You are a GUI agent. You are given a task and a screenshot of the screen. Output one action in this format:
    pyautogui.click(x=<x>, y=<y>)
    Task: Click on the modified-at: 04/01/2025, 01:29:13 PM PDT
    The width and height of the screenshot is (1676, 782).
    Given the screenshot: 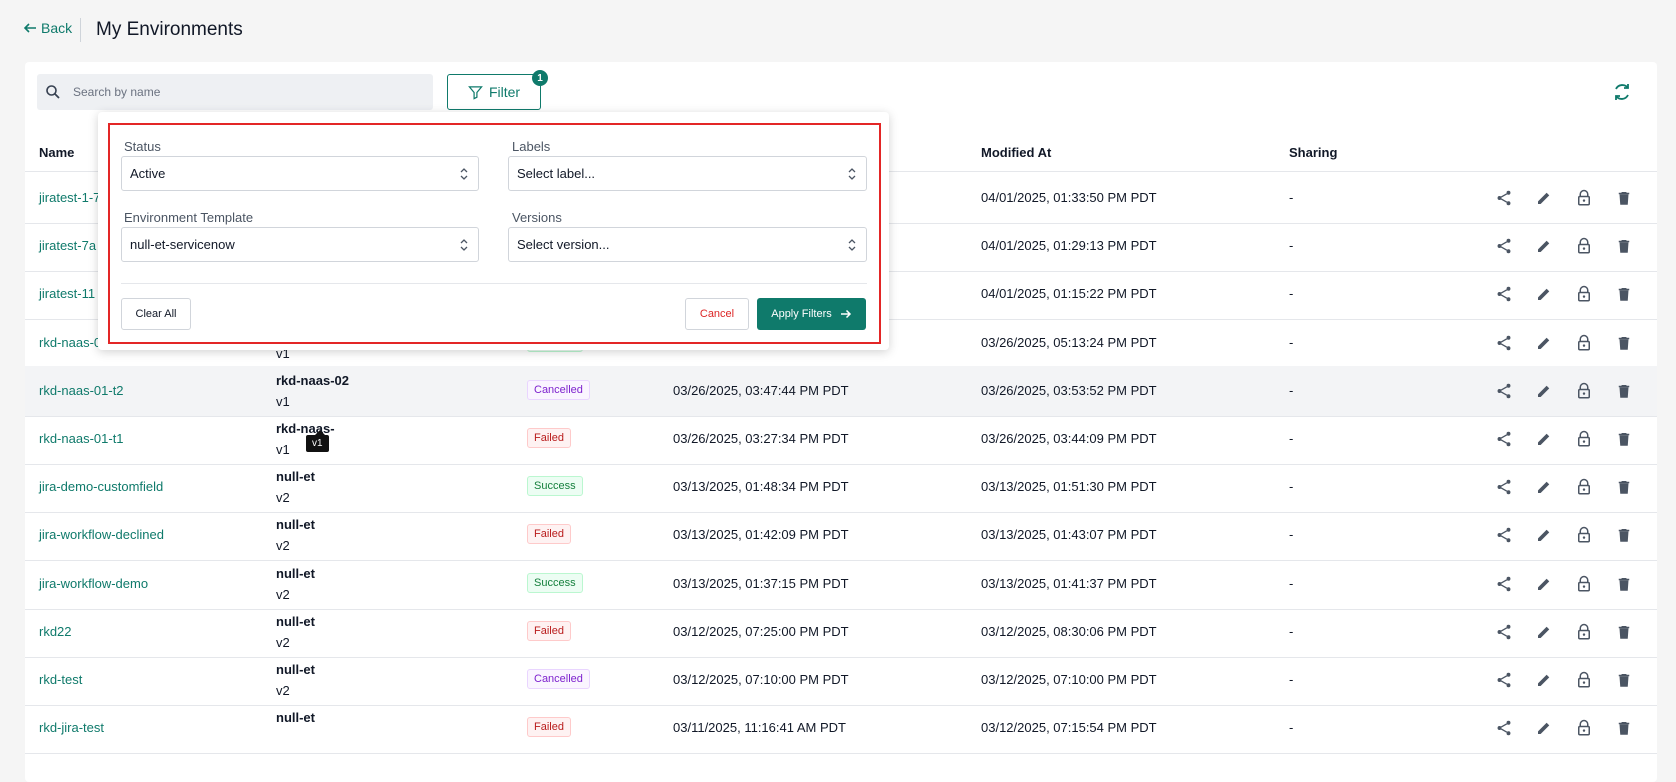 What is the action you would take?
    pyautogui.click(x=1069, y=246)
    